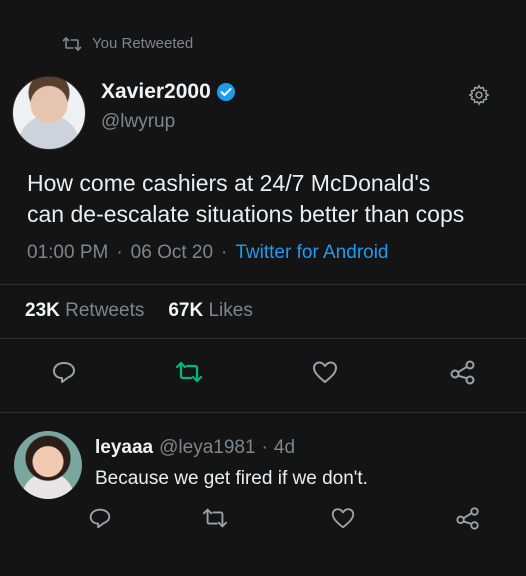 The width and height of the screenshot is (526, 576). Describe the element at coordinates (49, 113) in the screenshot. I see `author-avatar` at that location.